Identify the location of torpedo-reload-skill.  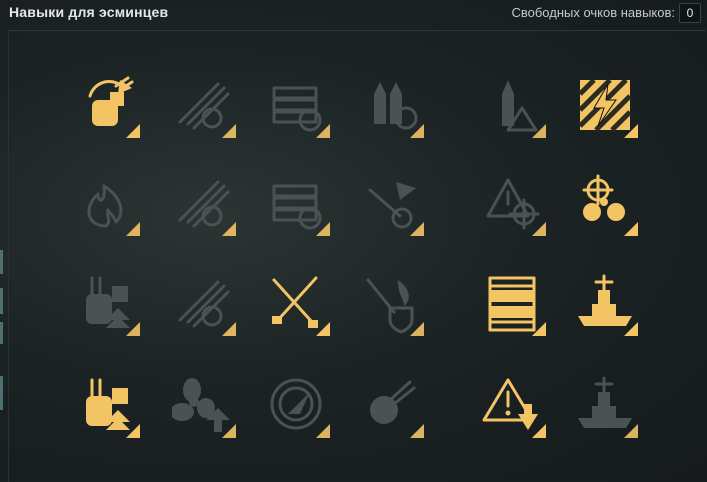
(204, 106).